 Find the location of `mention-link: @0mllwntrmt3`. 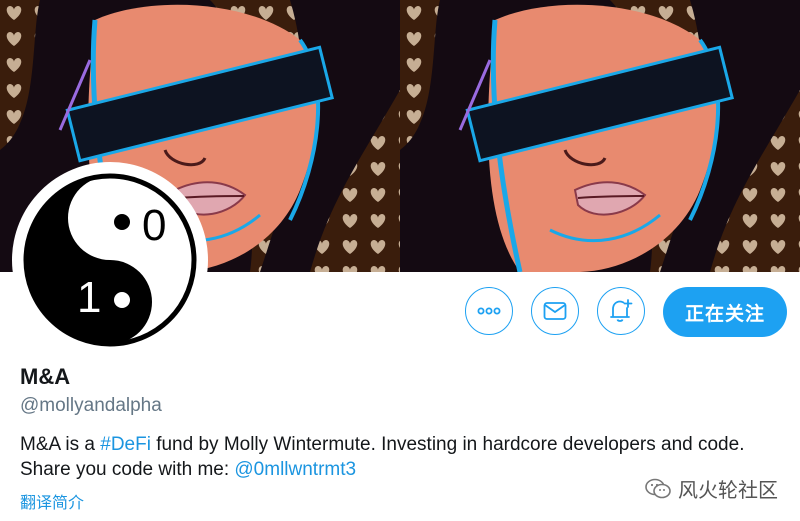

mention-link: @0mllwntrmt3 is located at coordinates (295, 469).